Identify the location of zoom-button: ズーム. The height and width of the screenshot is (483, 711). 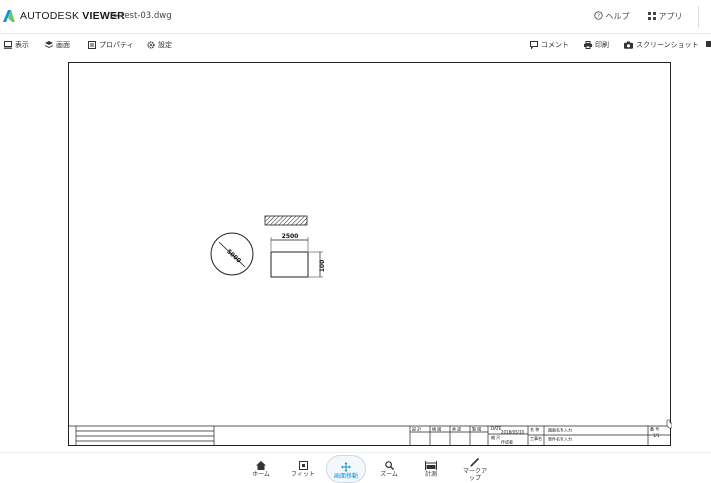
(389, 469).